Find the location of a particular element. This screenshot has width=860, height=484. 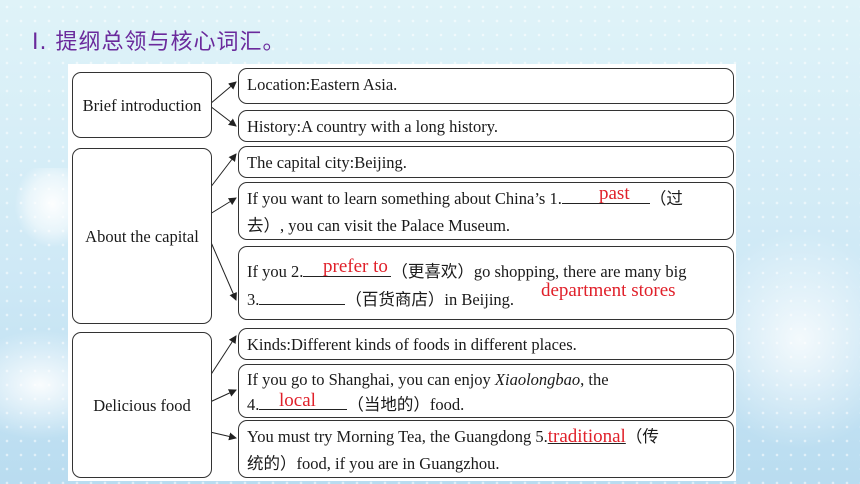

capital-city: The capital city:Beijing. is located at coordinates (486, 162).